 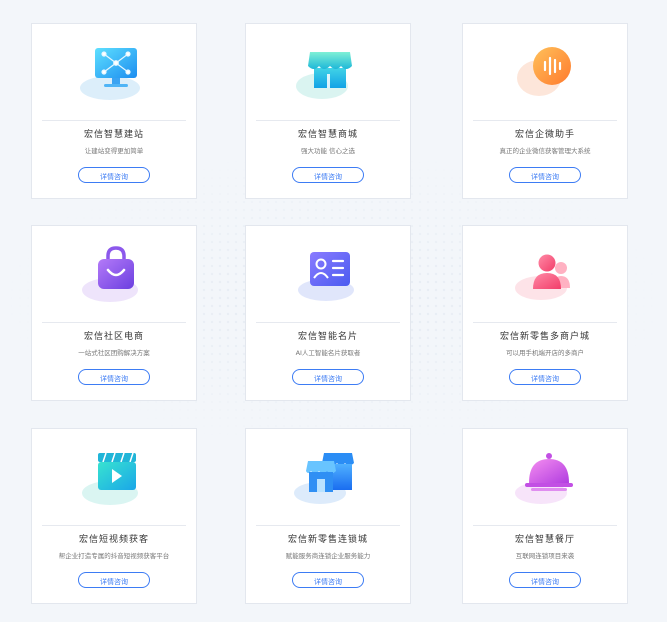 I want to click on product-card-smart-business-card: 宏信智能名片 AI人工智能名片获取者 详情咨询, so click(x=328, y=313).